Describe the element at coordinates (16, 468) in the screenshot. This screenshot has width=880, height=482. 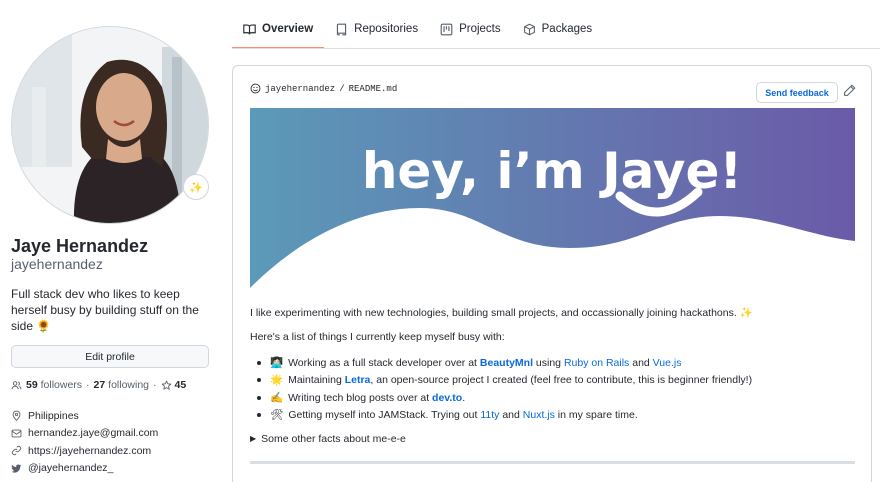
I see `twitter-icon` at that location.